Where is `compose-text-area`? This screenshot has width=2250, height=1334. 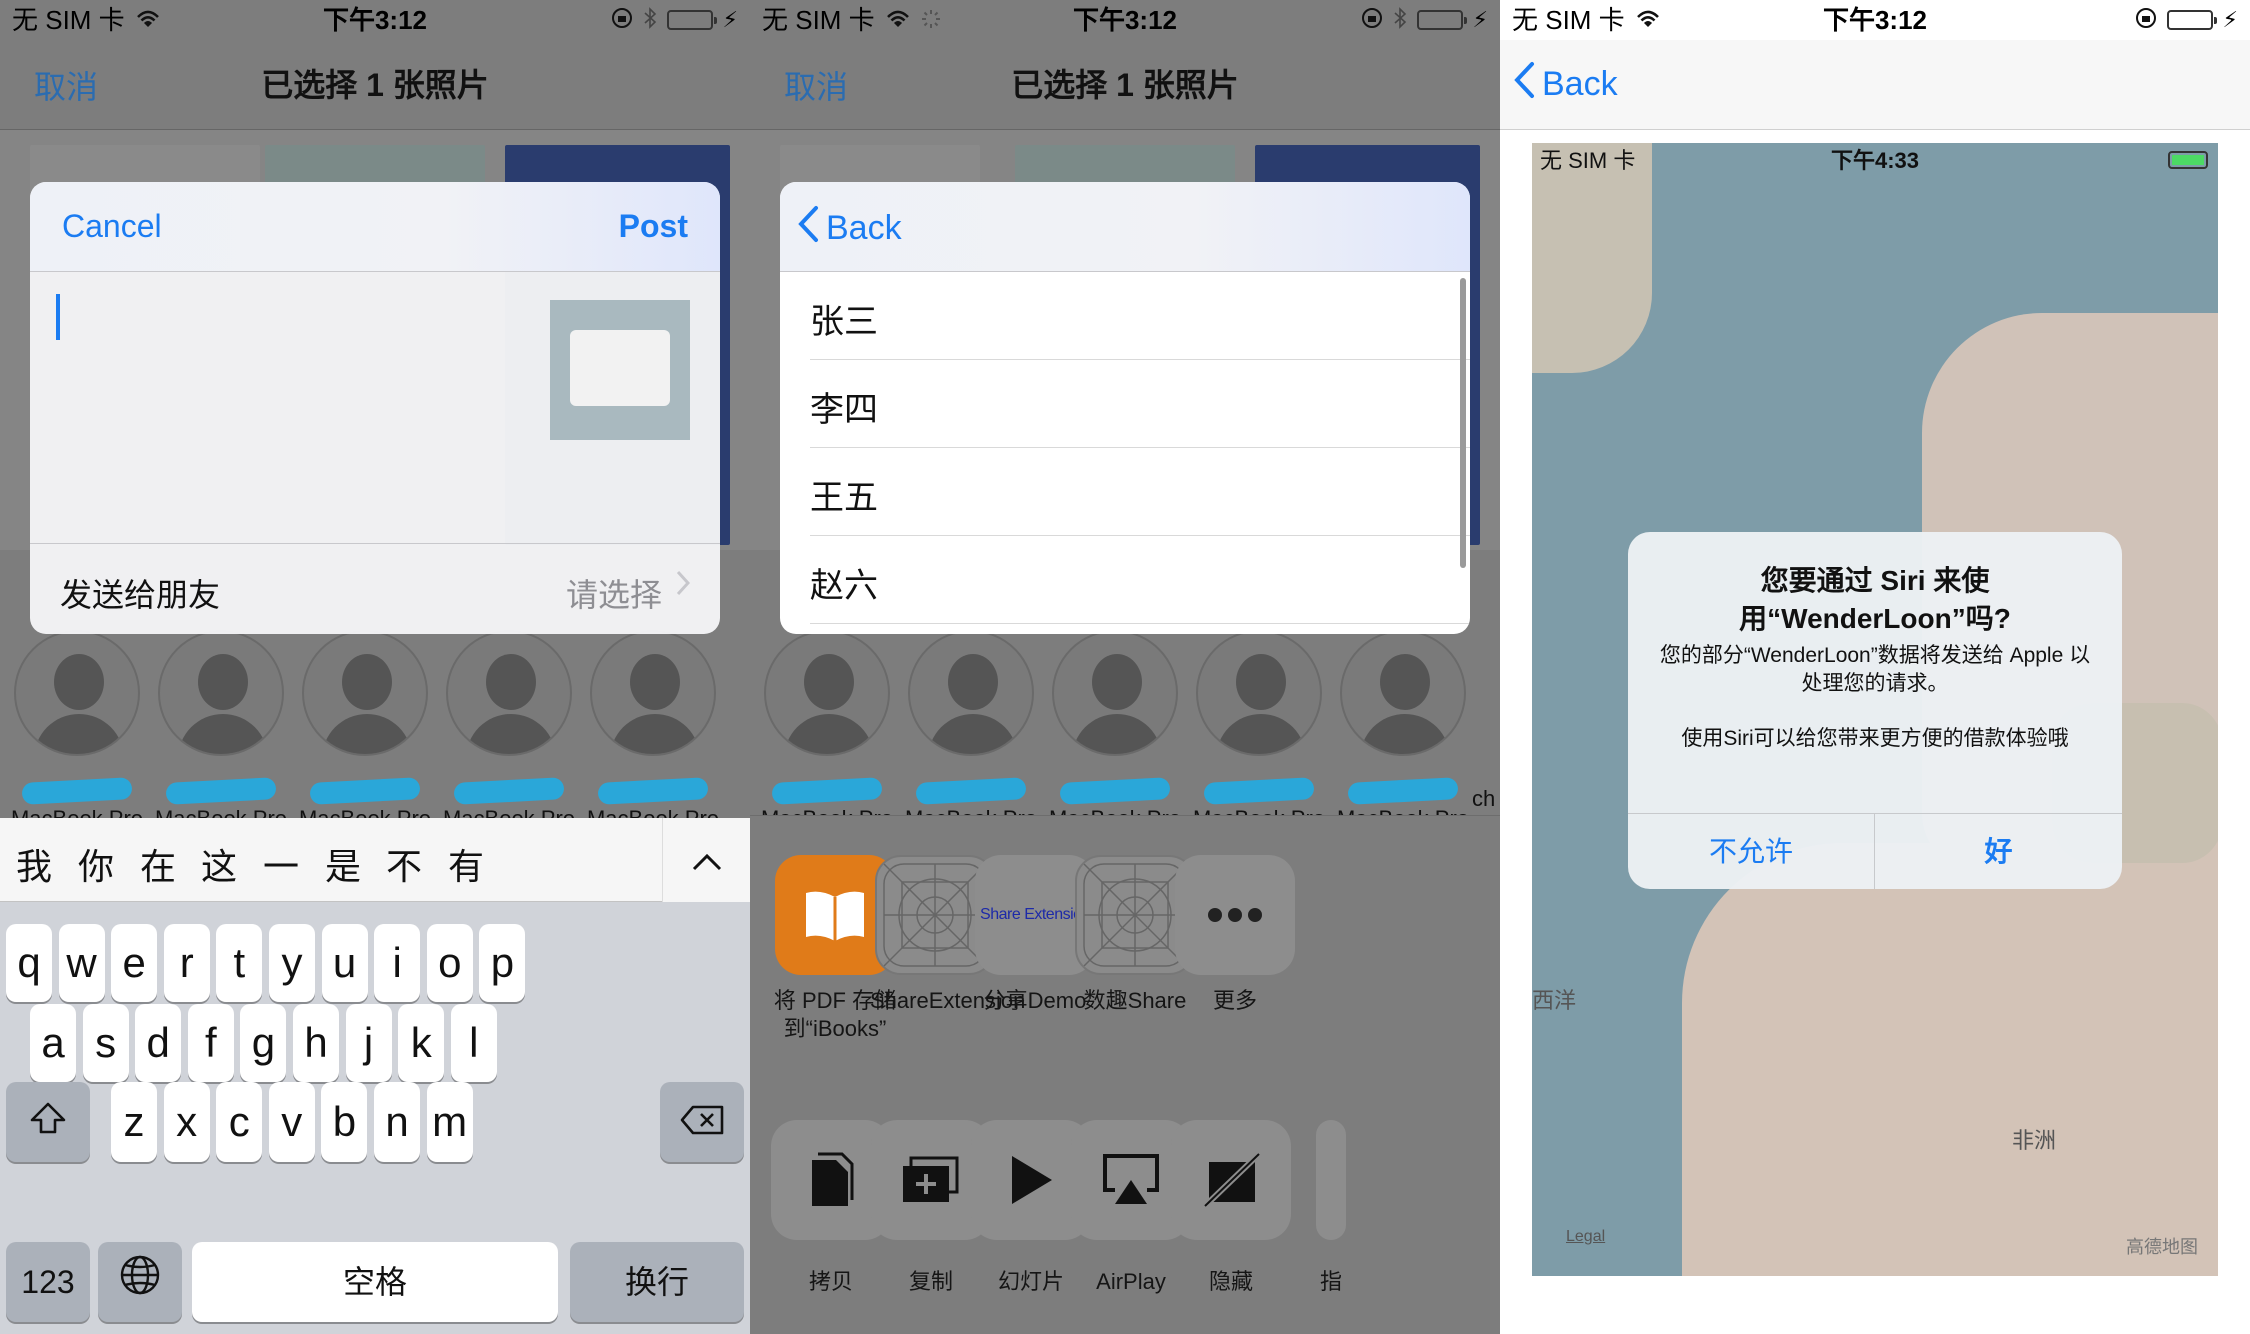
compose-text-area is located at coordinates (375, 408).